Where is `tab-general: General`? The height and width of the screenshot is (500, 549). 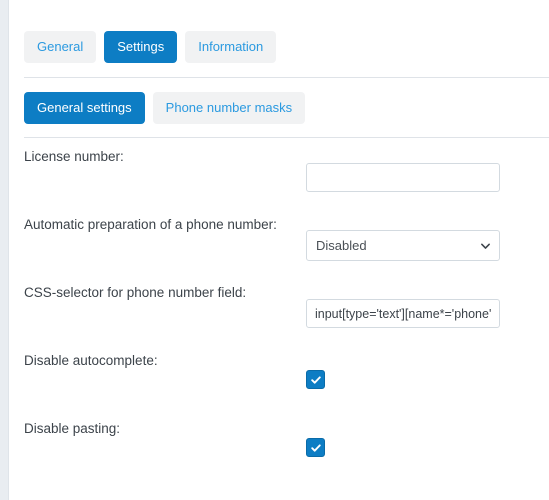 tab-general: General is located at coordinates (60, 47).